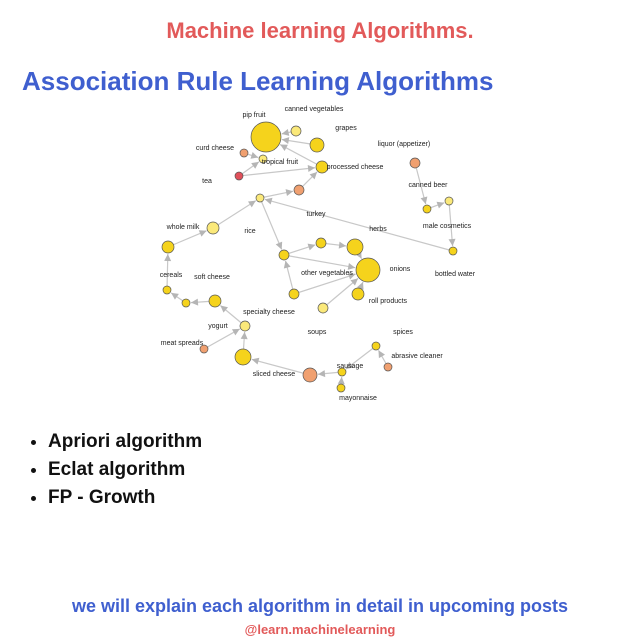 This screenshot has height=640, width=640. I want to click on algorithm-item-eclat: Eclat algorithm, so click(125, 470).